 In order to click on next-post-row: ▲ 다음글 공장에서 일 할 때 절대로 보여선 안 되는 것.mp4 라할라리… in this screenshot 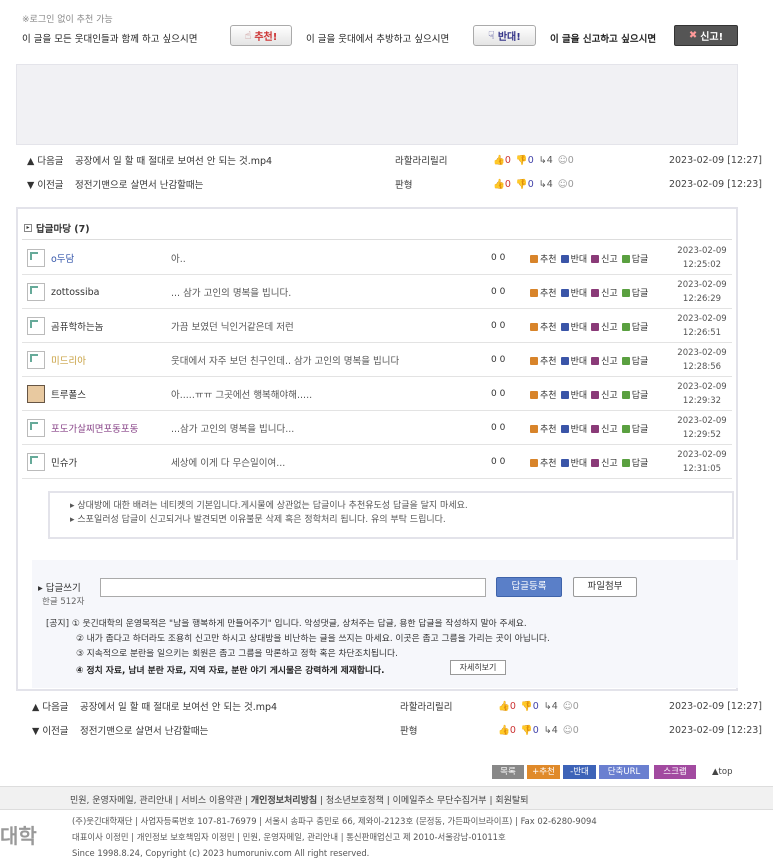, I will do `click(394, 160)`.